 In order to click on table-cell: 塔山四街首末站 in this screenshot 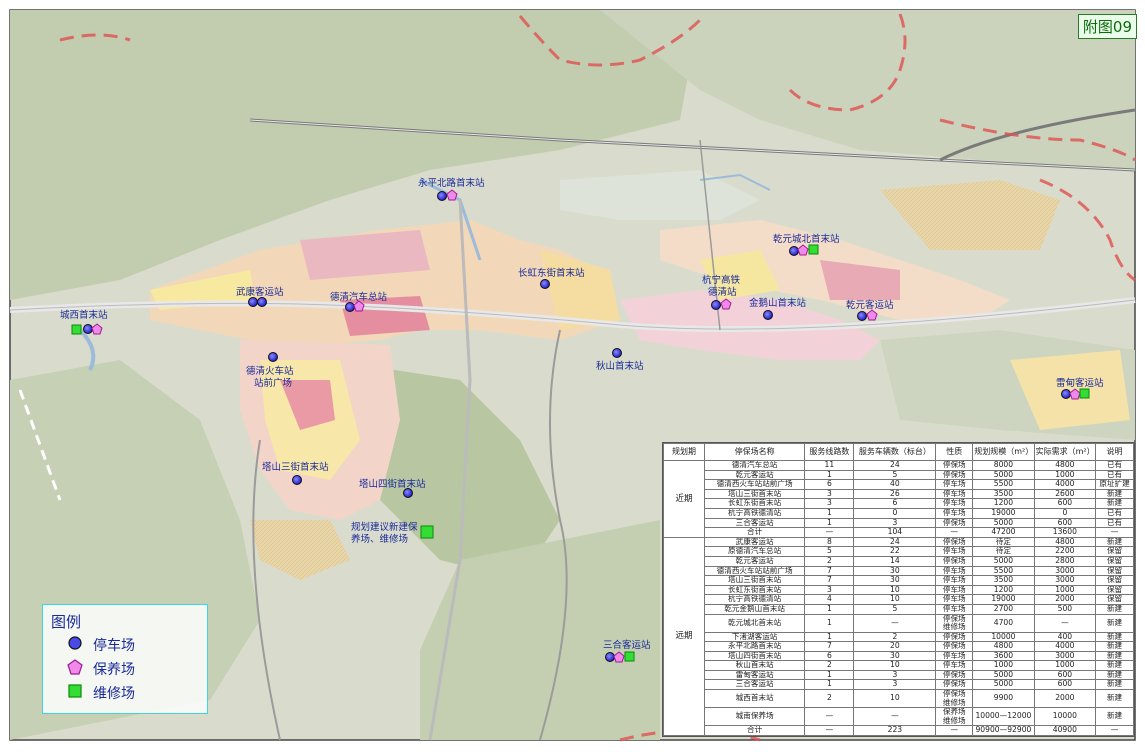, I will do `click(754, 656)`.